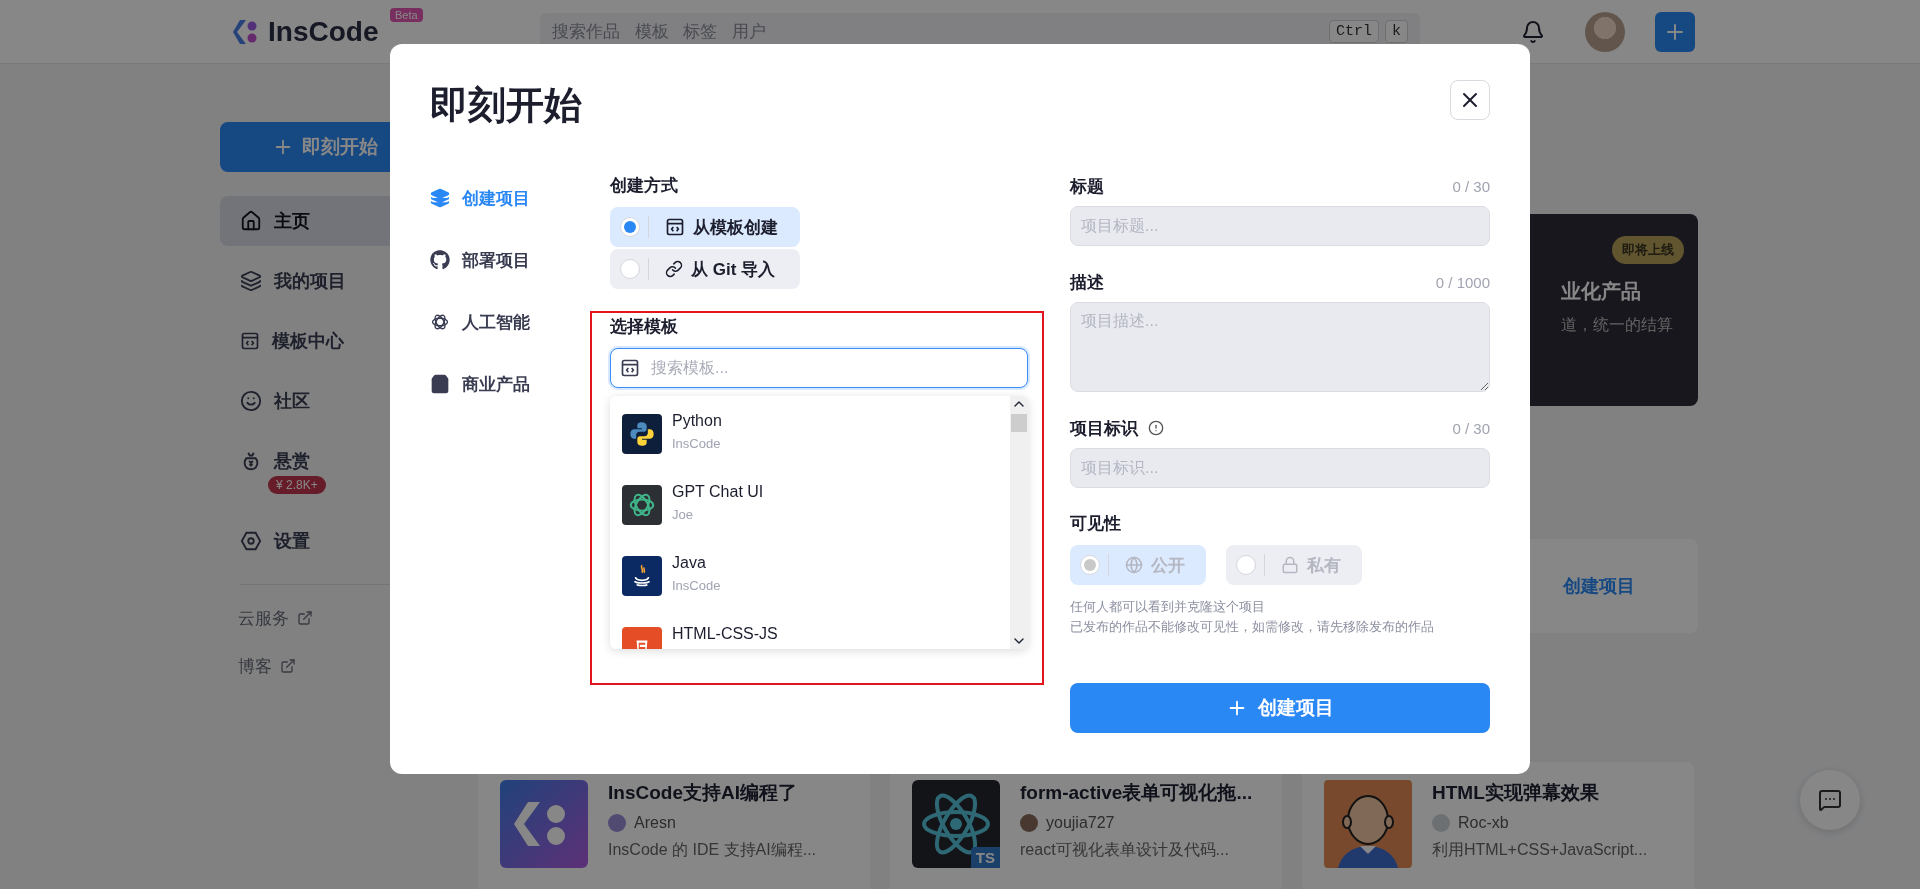 This screenshot has height=889, width=1920. Describe the element at coordinates (323, 31) in the screenshot. I see `logo-text: InsCode` at that location.